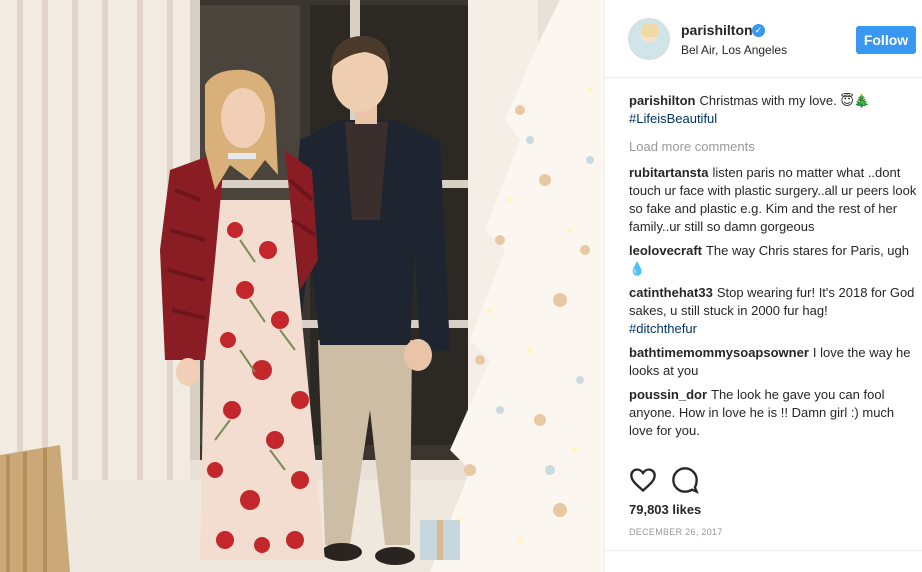 The height and width of the screenshot is (572, 922). I want to click on comment-username: catinthehat33, so click(671, 292).